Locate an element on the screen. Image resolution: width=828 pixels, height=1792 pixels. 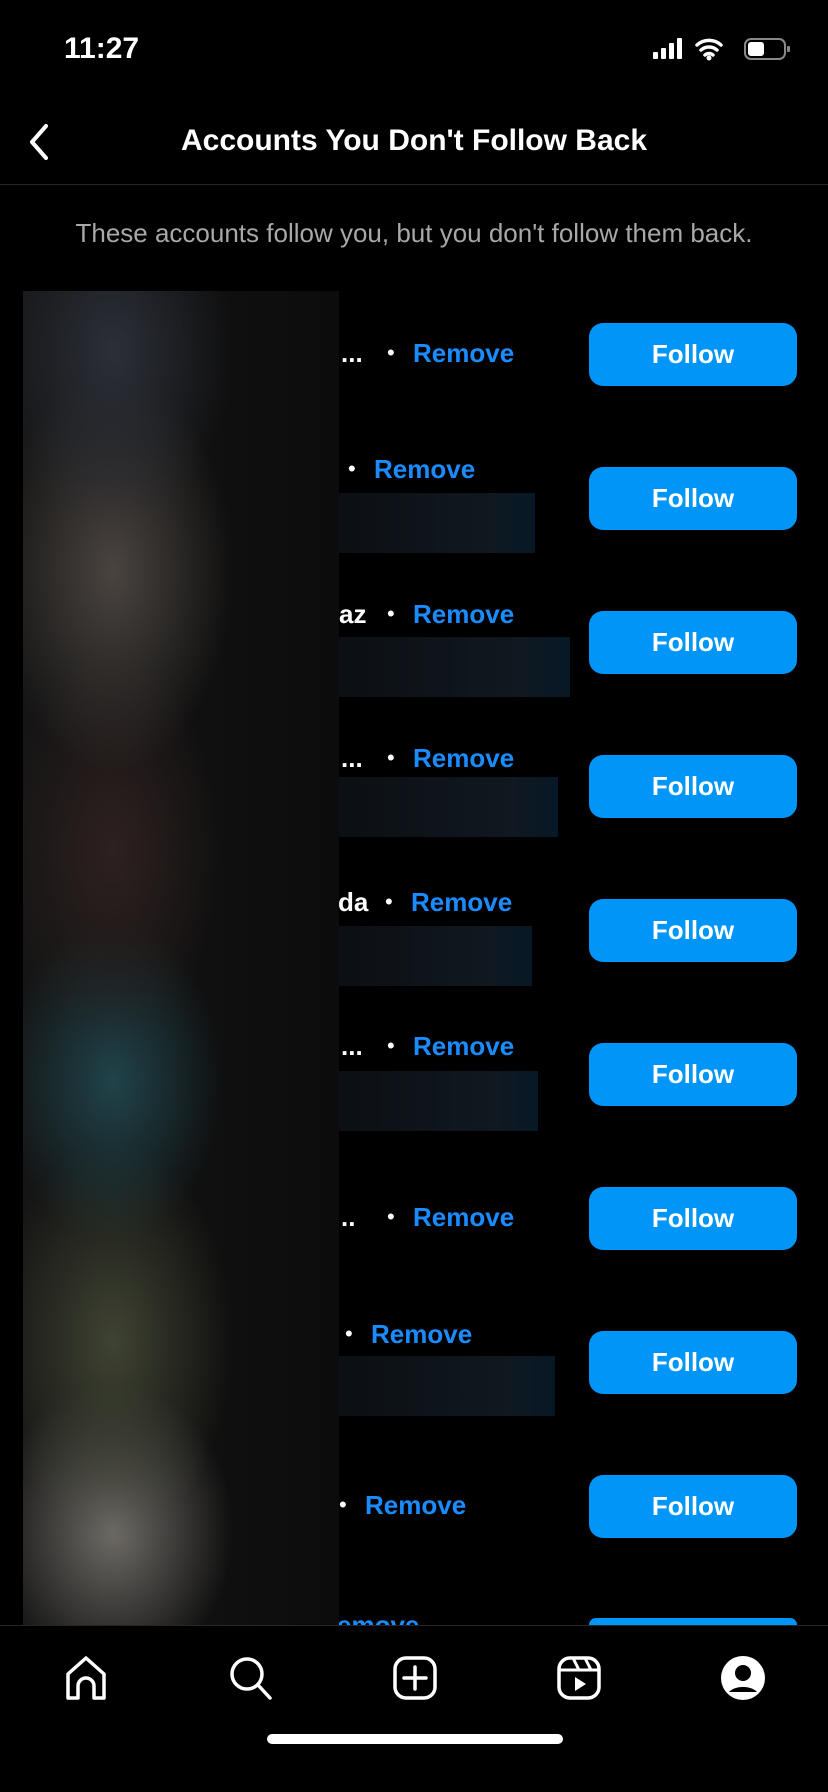
reels-icon is located at coordinates (579, 1678).